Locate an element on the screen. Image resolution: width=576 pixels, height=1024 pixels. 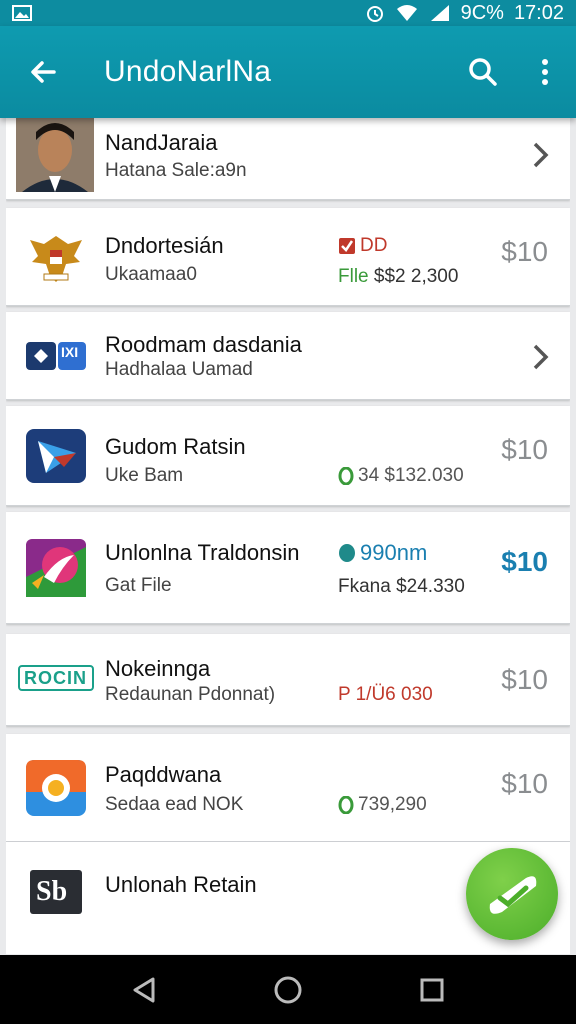
circle-home-icon is located at coordinates (288, 989).